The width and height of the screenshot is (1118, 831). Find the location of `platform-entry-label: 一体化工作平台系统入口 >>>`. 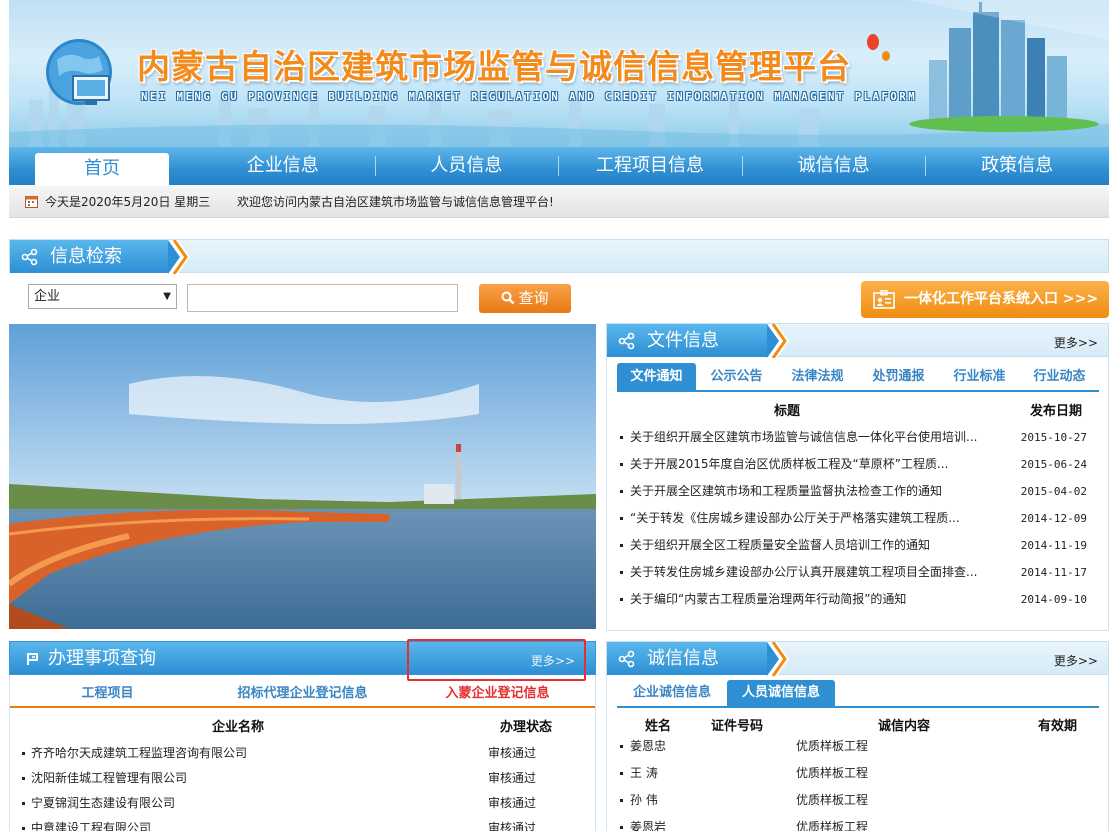

platform-entry-label: 一体化工作平台系统入口 >>> is located at coordinates (1001, 299).